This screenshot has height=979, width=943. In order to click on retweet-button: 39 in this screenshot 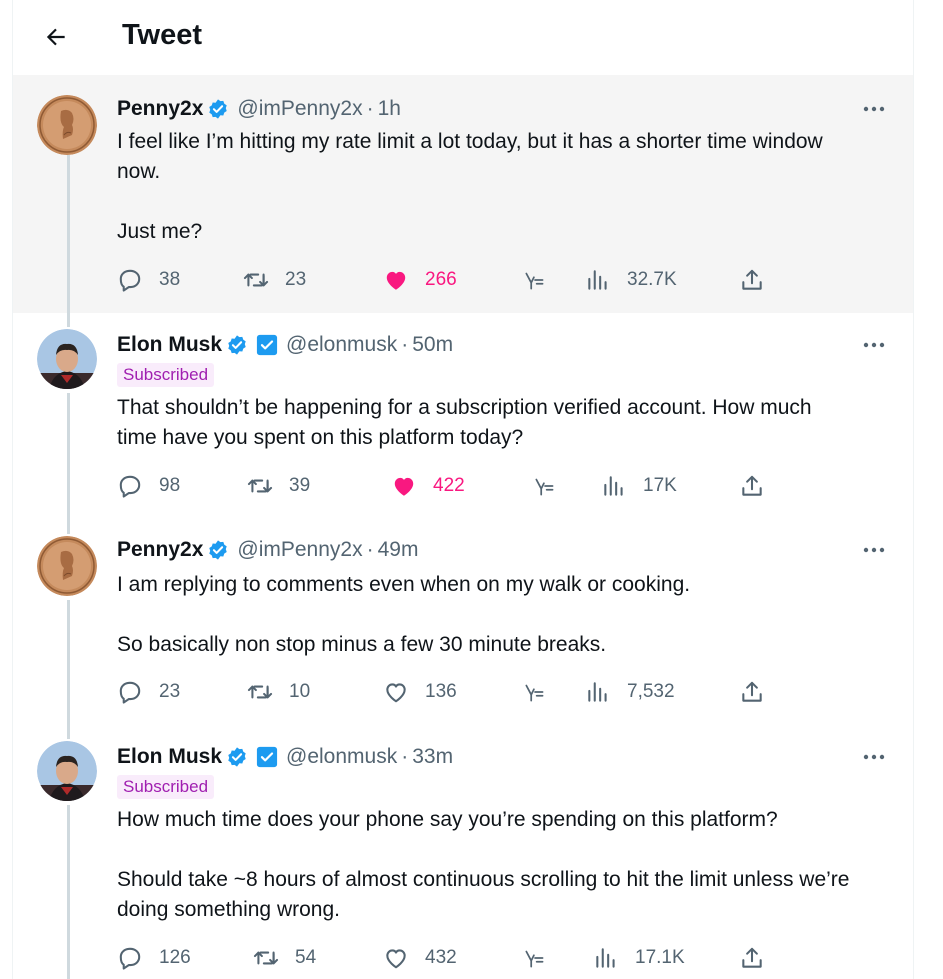, I will do `click(278, 486)`.